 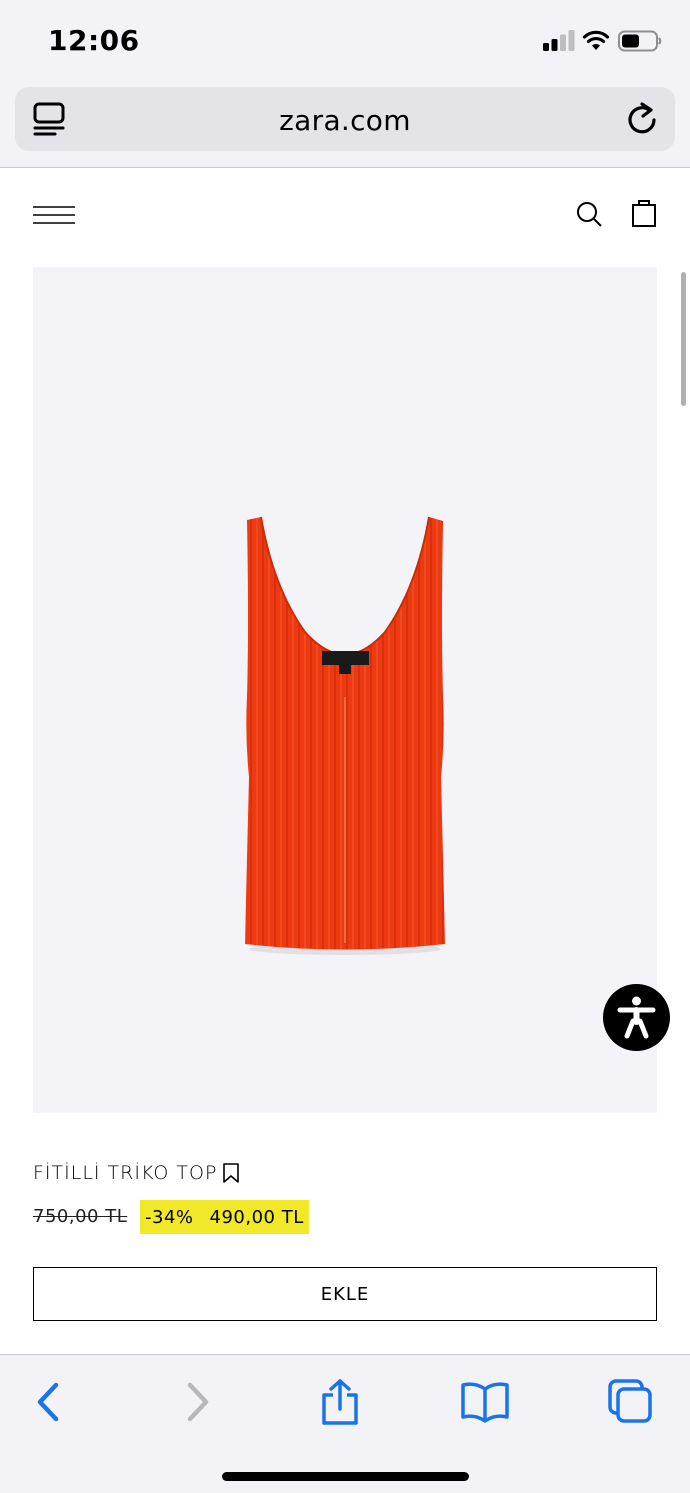 I want to click on home-indicator, so click(x=345, y=1476).